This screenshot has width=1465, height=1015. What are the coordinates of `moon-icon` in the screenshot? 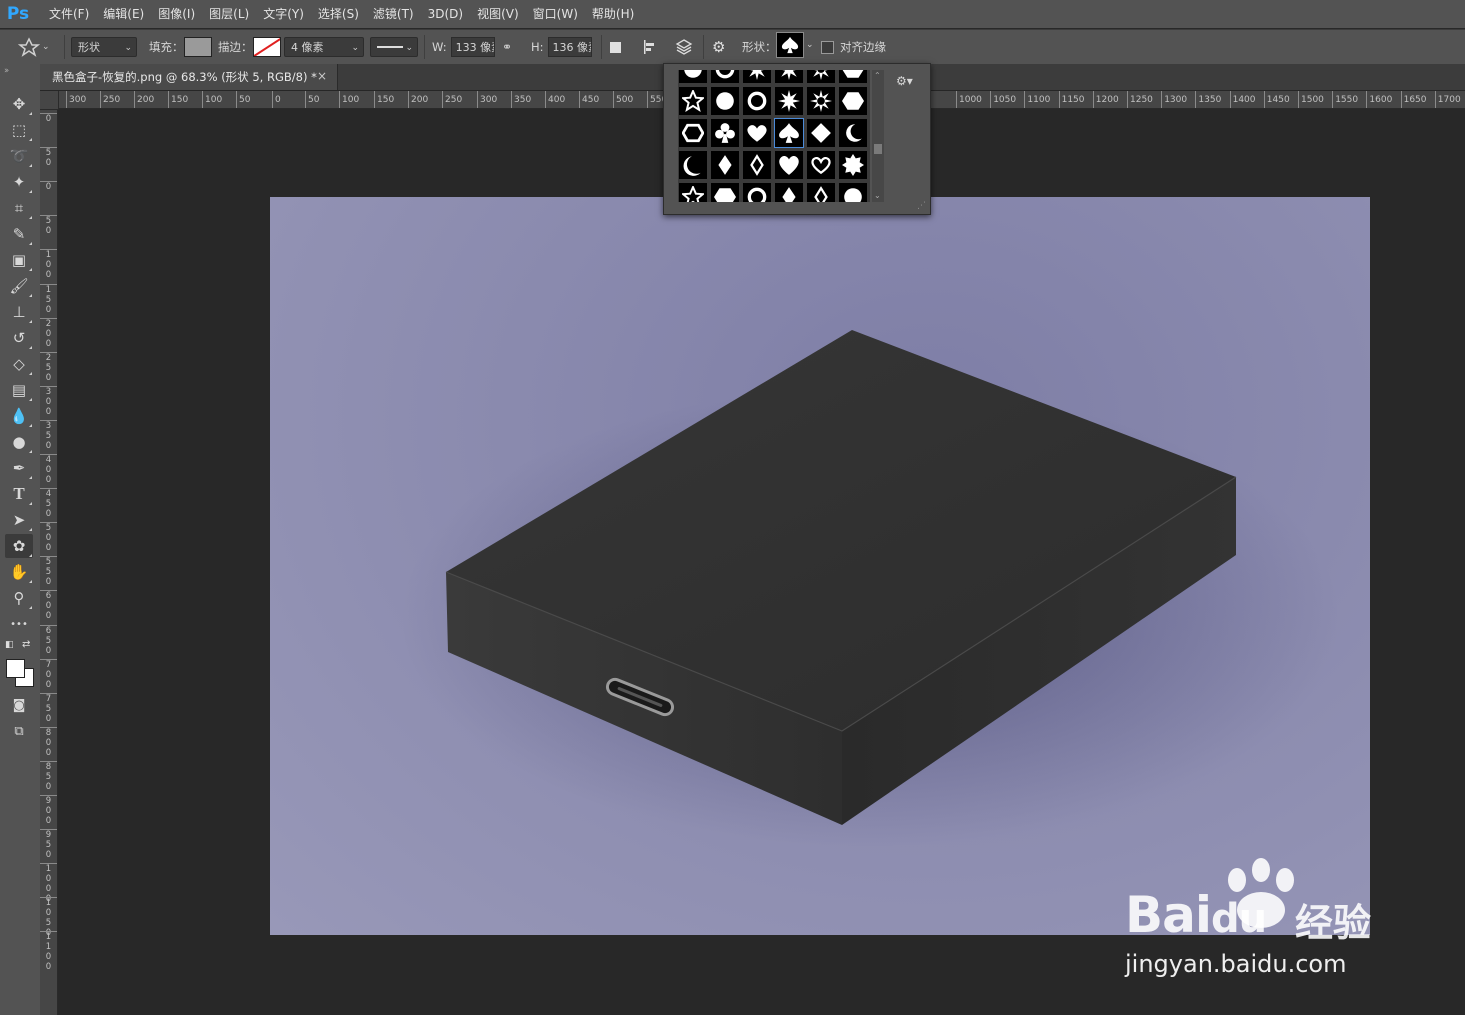 It's located at (854, 133).